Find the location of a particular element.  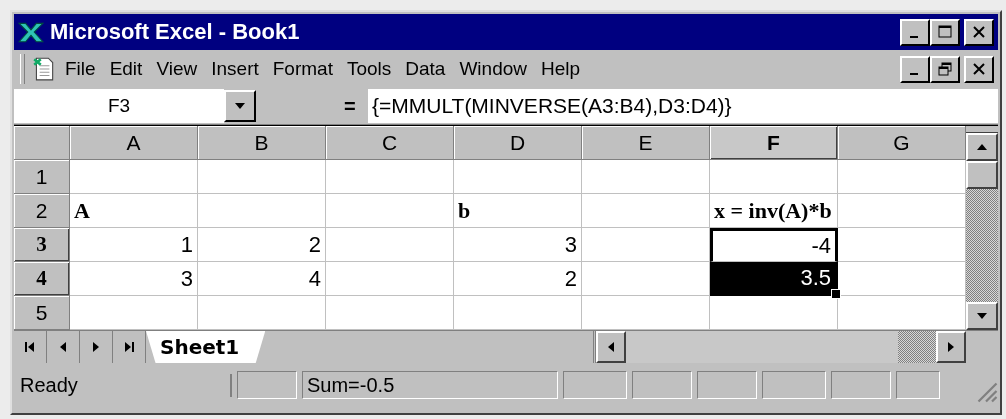

row-header: 4 is located at coordinates (42, 279).